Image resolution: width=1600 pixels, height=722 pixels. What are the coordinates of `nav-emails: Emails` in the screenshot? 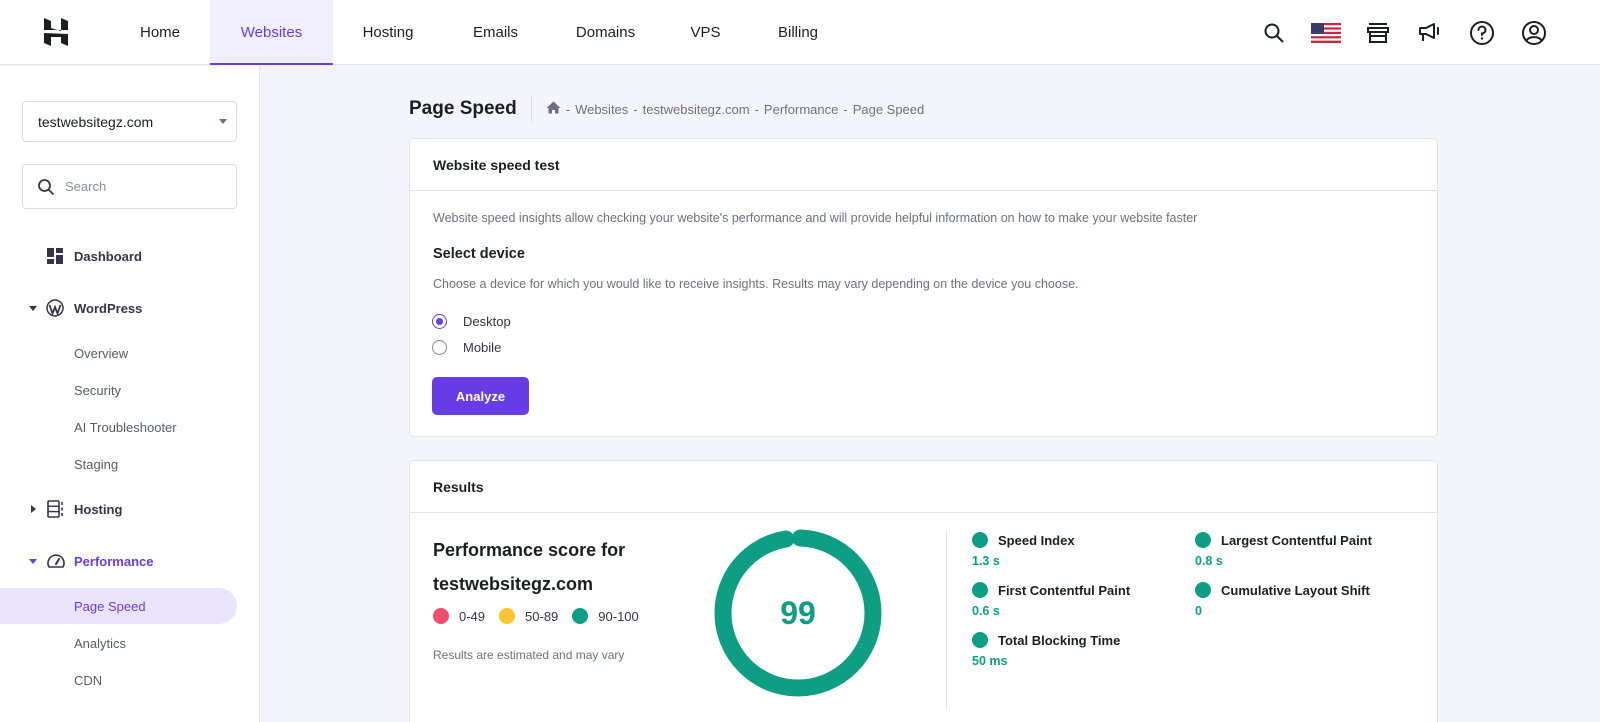 It's located at (495, 32).